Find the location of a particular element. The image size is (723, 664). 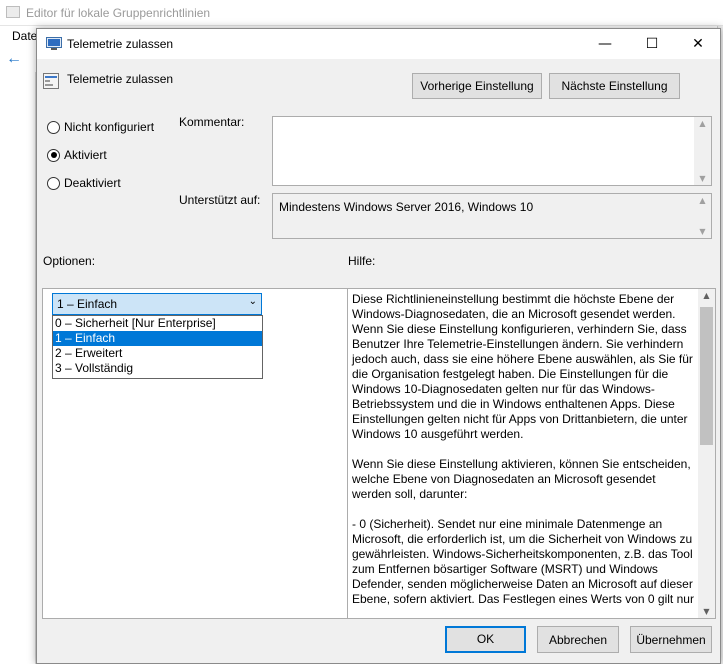

close-icon: ✕ is located at coordinates (698, 44).